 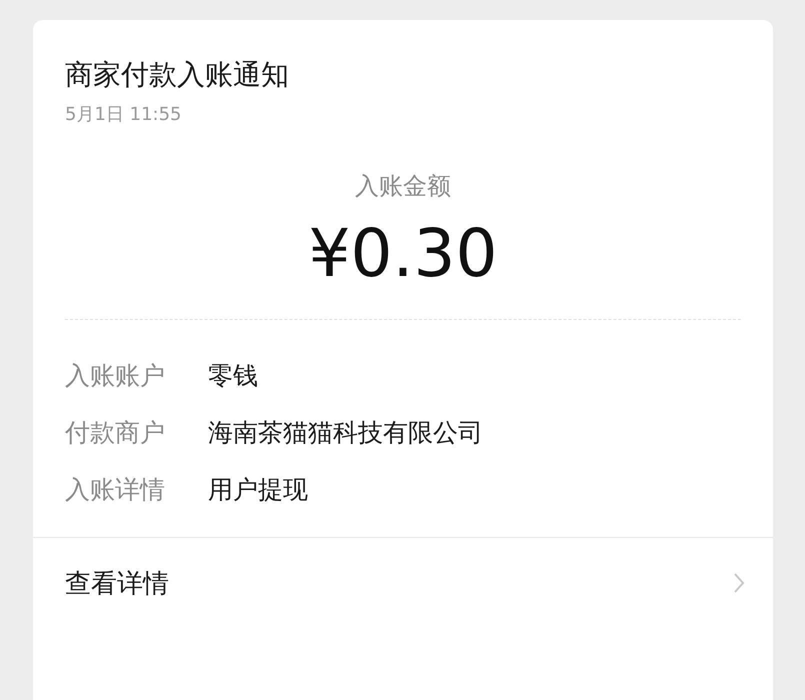 What do you see at coordinates (233, 376) in the screenshot?
I see `field-value: 零钱` at bounding box center [233, 376].